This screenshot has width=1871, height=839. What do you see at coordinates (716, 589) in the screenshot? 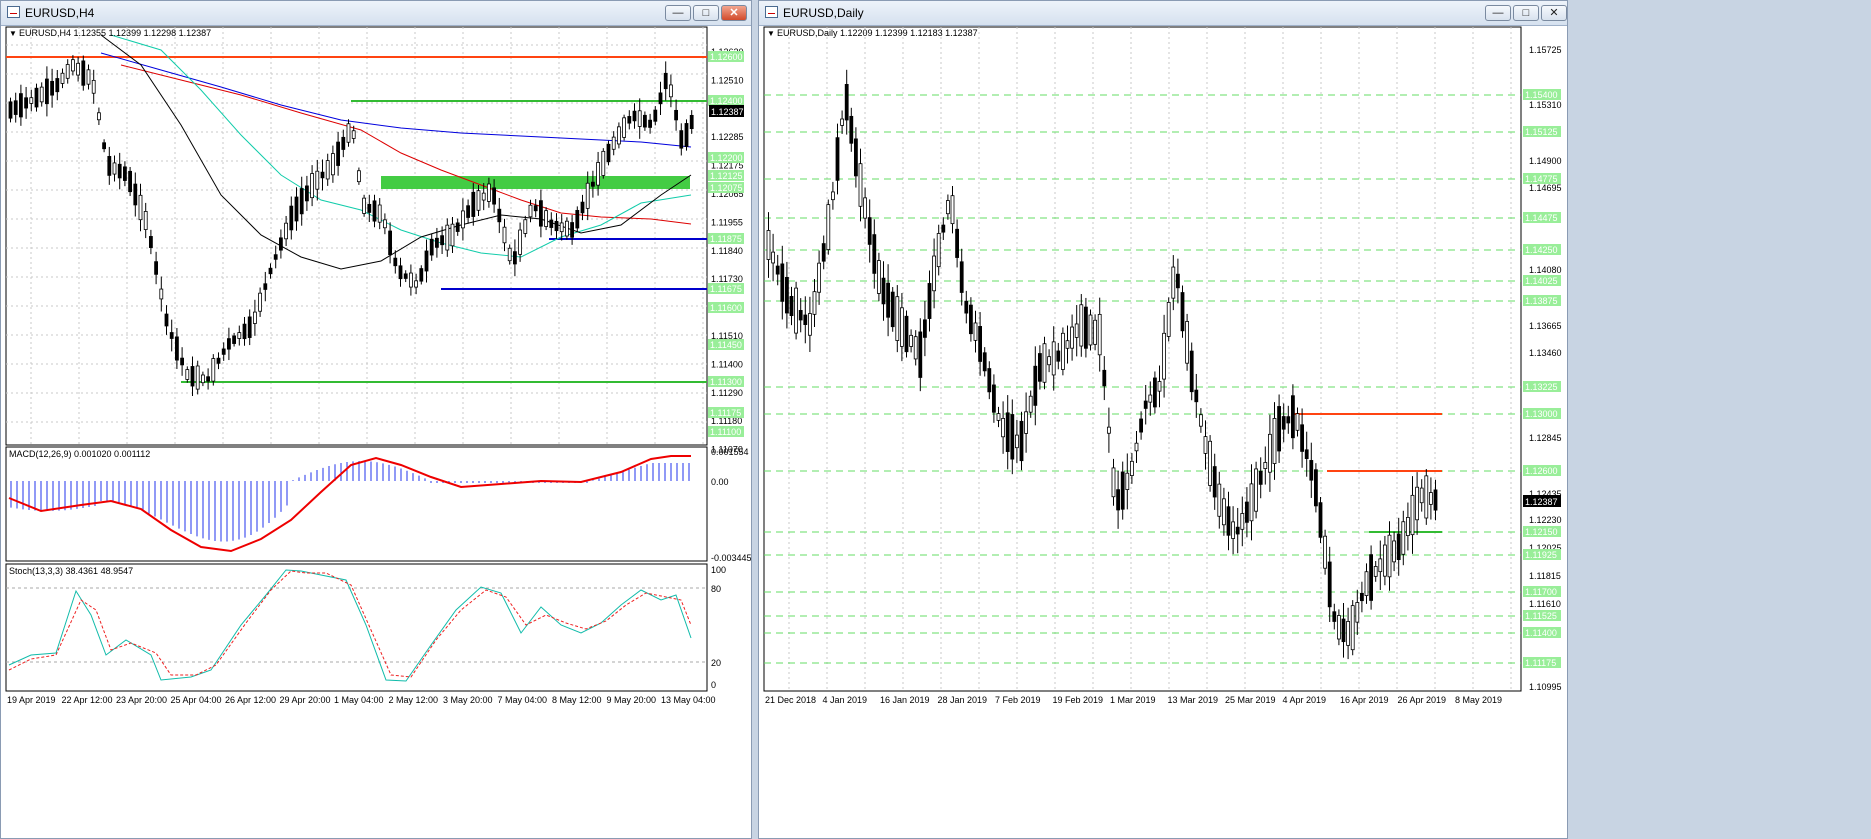
I see `stoch-axis-80: 80` at bounding box center [716, 589].